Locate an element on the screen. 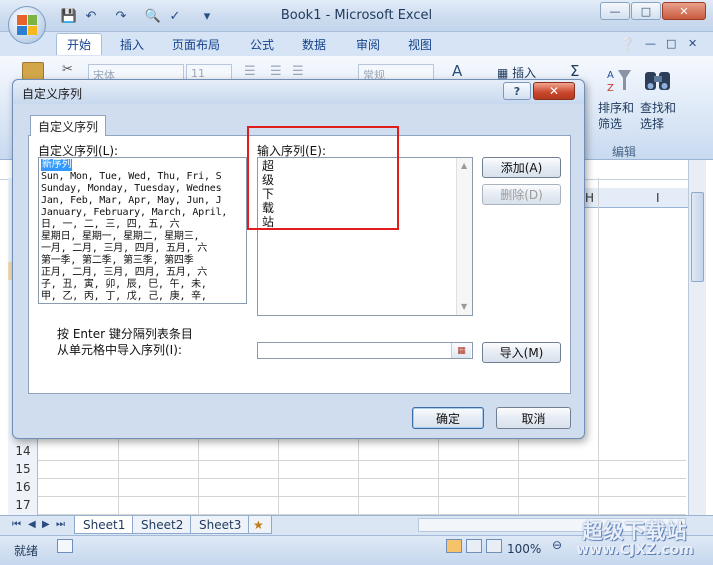 The image size is (713, 565). import-label: 从单元格中导入序列(I): is located at coordinates (119, 350).